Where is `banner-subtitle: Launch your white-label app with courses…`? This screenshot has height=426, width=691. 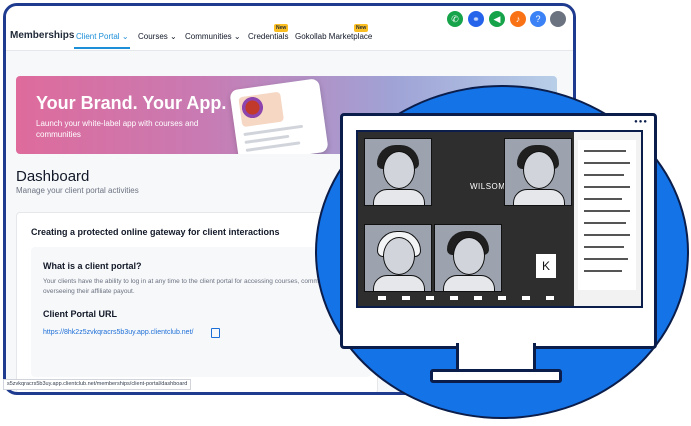 banner-subtitle: Launch your white-label app with courses… is located at coordinates (117, 129).